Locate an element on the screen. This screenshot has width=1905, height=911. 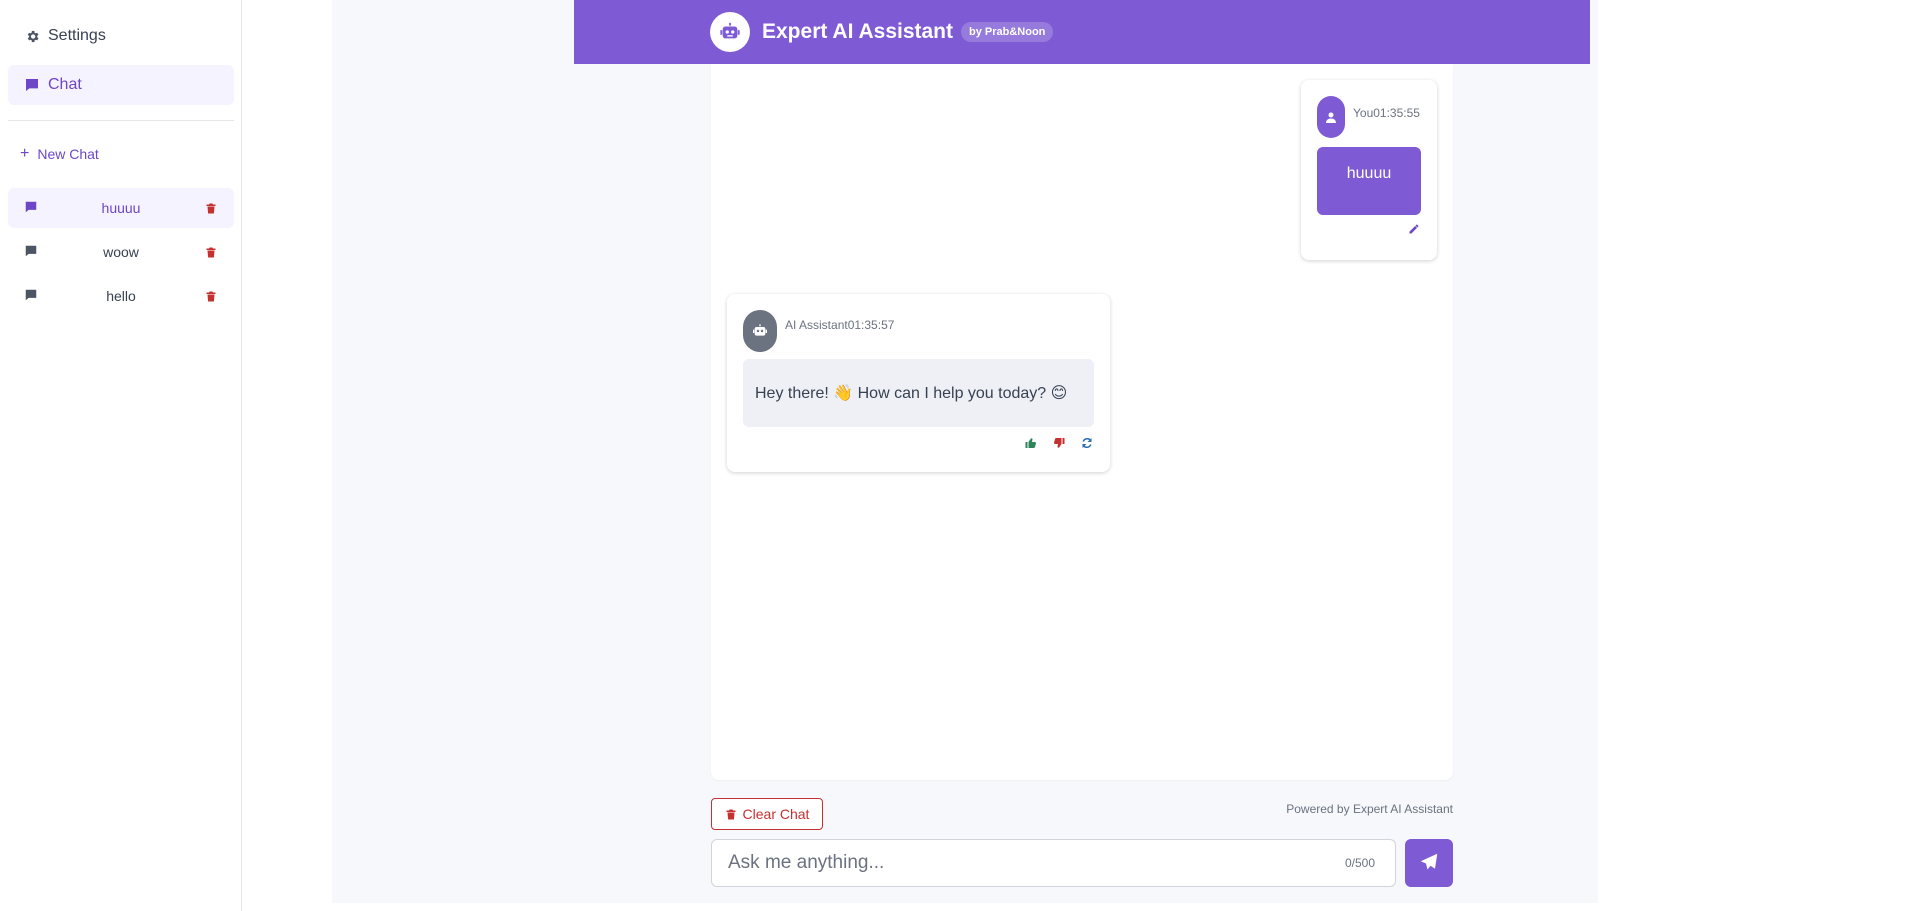
message-author: AI Assistant is located at coordinates (816, 325).